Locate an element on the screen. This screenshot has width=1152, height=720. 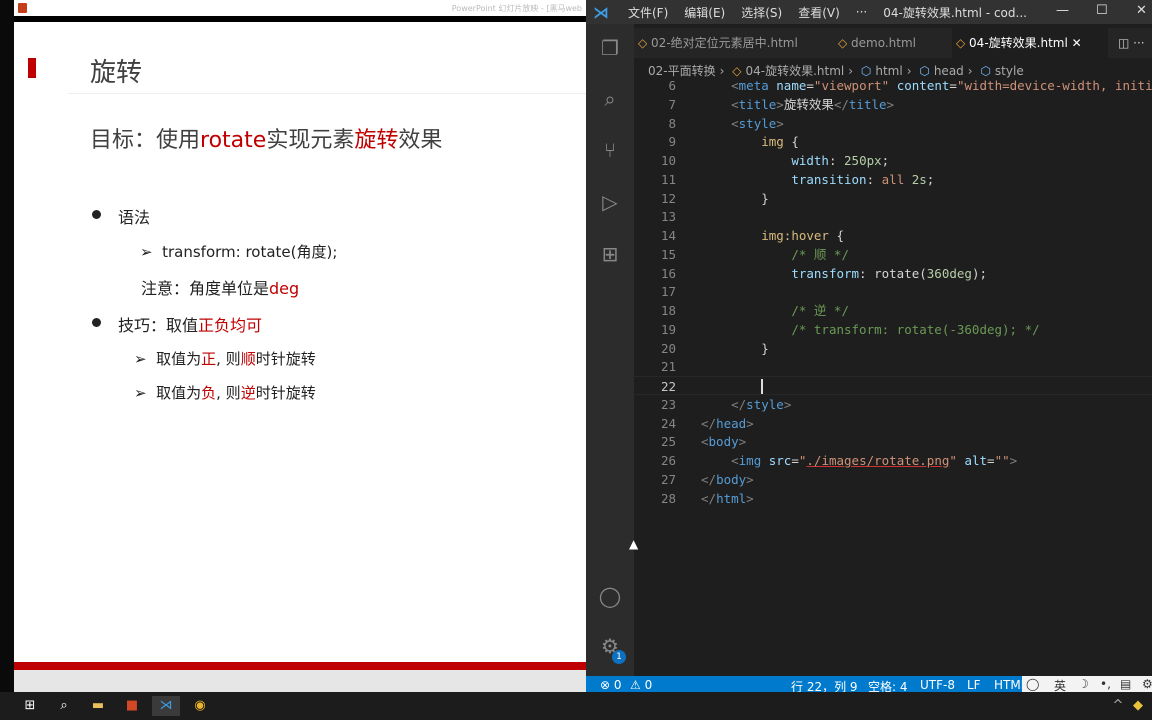
line-number: 27 is located at coordinates (668, 479).